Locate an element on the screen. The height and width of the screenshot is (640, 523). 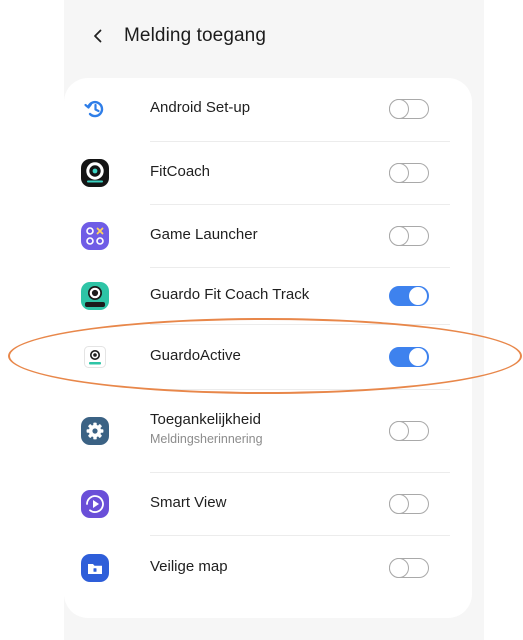
list-item-sublabel: Meldingsherinnering is located at coordinates (206, 439).